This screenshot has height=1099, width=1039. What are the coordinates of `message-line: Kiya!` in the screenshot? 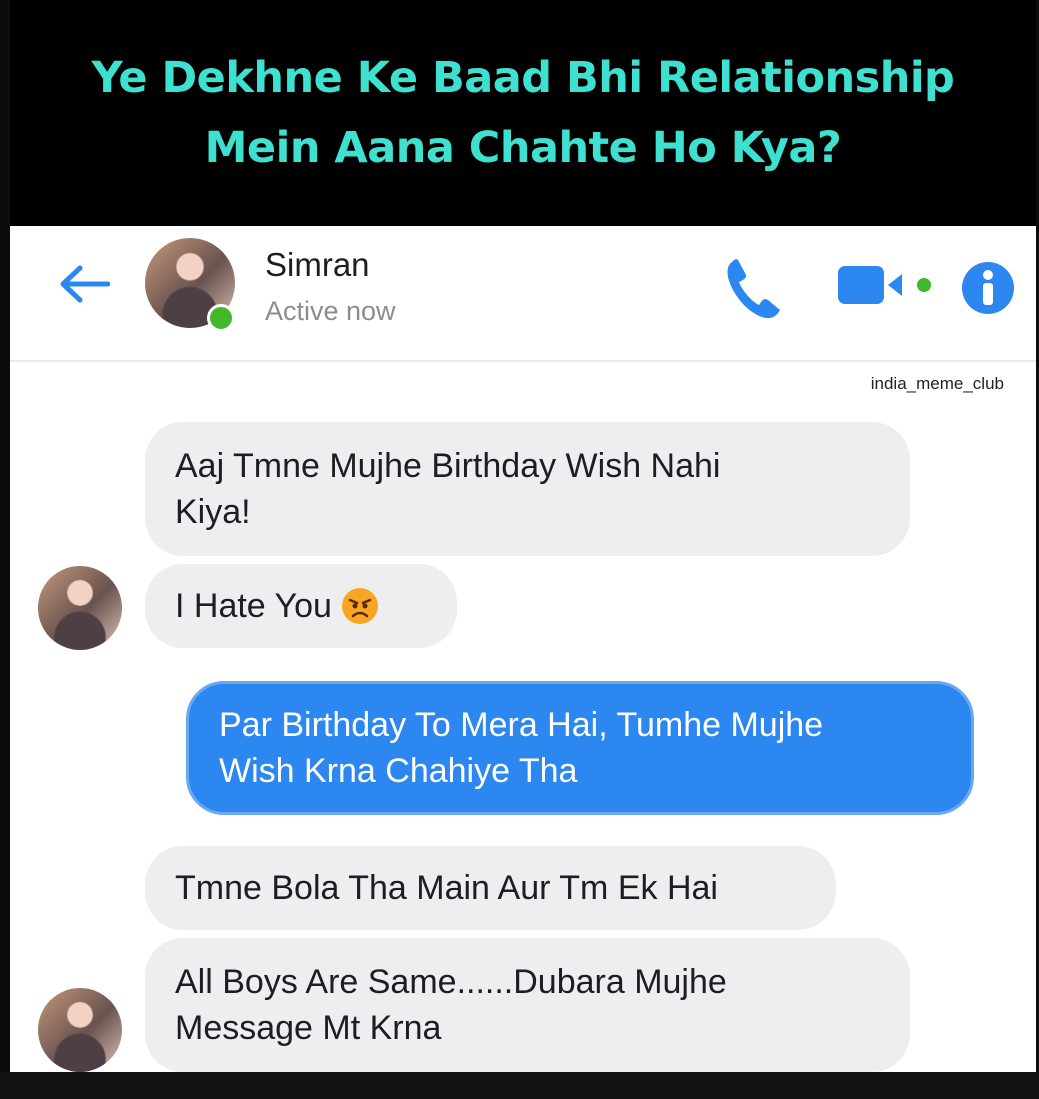 It's located at (213, 512).